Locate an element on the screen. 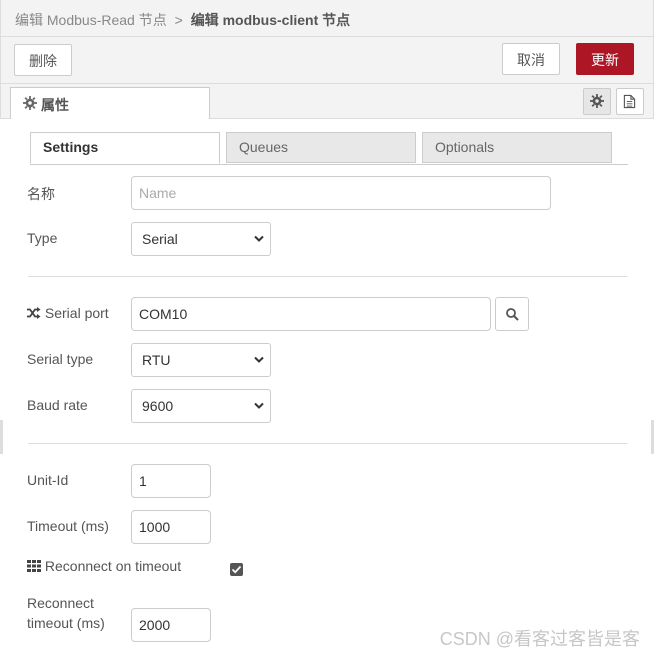 The height and width of the screenshot is (656, 654). cancel-button: 取消 is located at coordinates (531, 59).